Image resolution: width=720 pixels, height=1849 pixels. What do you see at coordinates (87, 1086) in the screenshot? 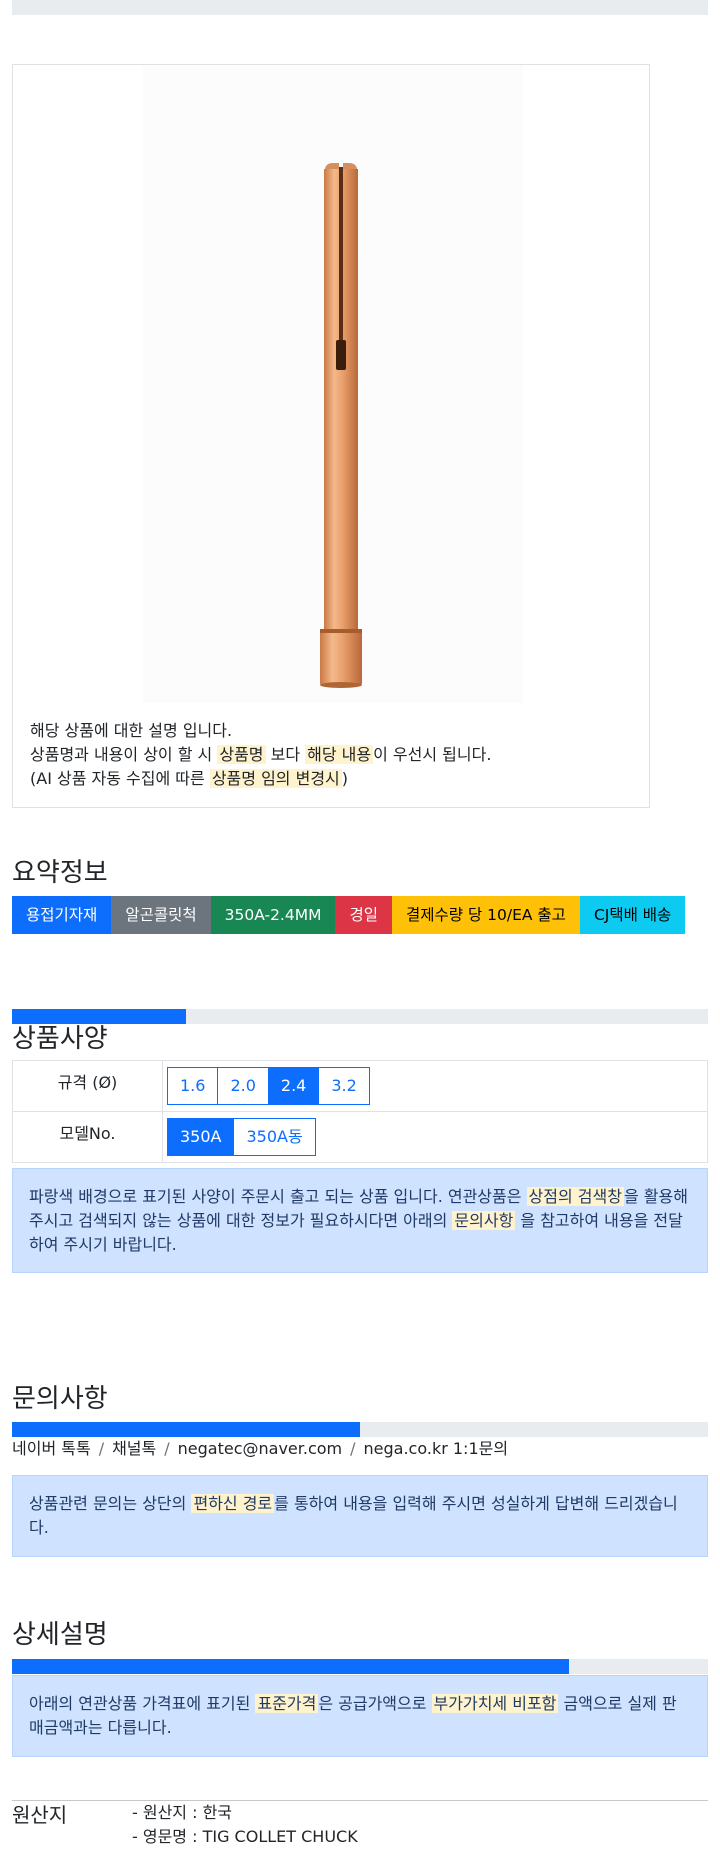
I see `spec-label-size: 규격 (Ø)` at bounding box center [87, 1086].